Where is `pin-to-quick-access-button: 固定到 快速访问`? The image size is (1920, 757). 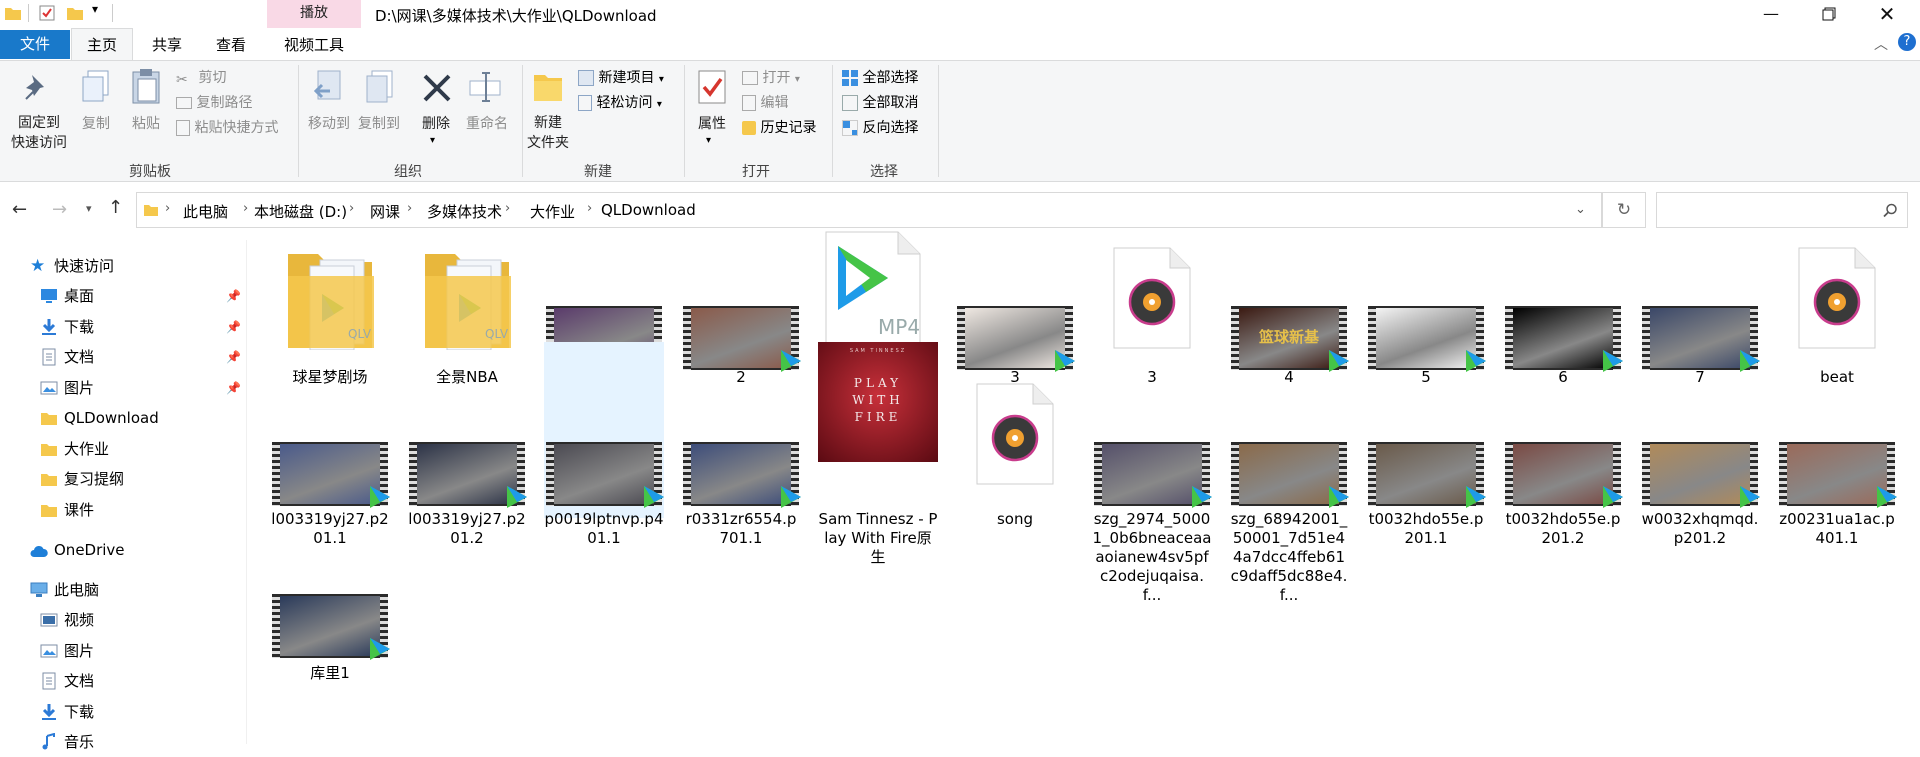
pin-to-quick-access-button: 固定到 快速访问 is located at coordinates (39, 133).